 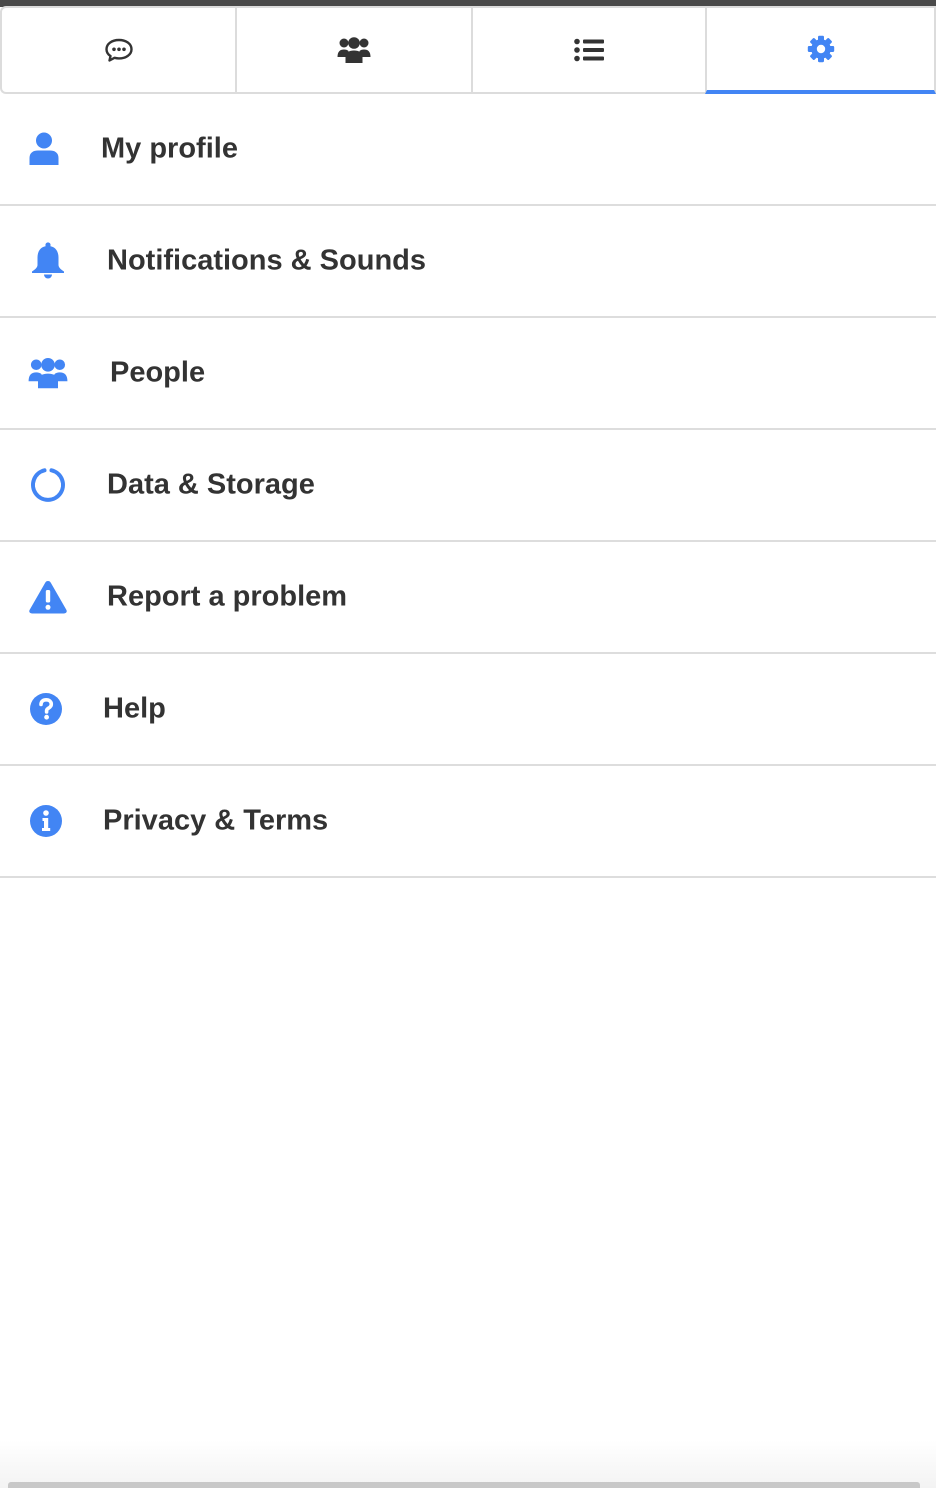 What do you see at coordinates (468, 1464) in the screenshot?
I see `bottom-fade` at bounding box center [468, 1464].